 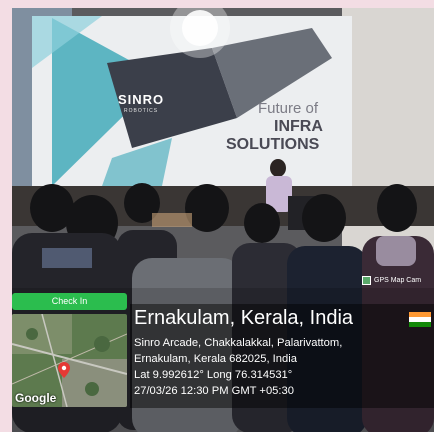 I want to click on city-title: Ernakulam, Kerala, India, so click(x=244, y=318).